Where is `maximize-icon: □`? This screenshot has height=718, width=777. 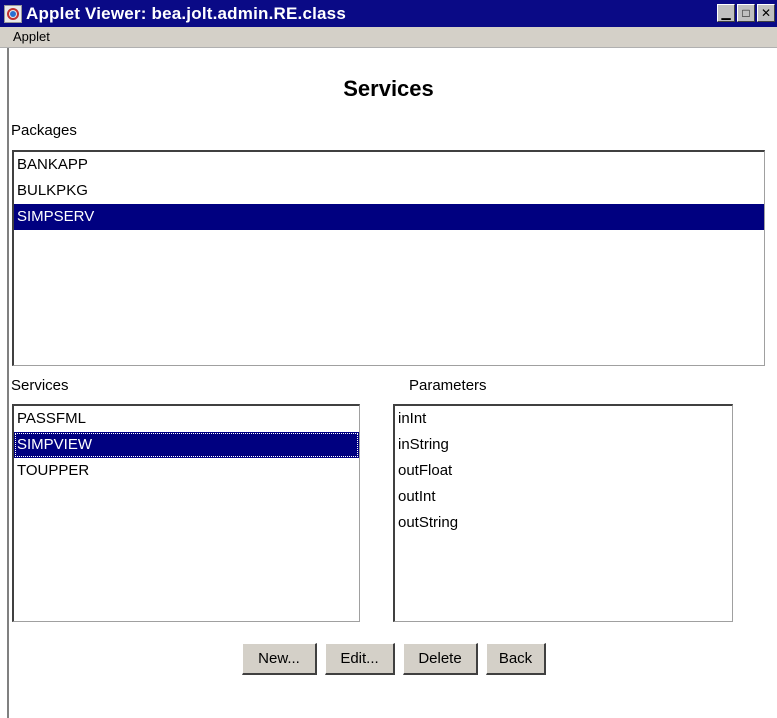
maximize-icon: □ is located at coordinates (746, 13).